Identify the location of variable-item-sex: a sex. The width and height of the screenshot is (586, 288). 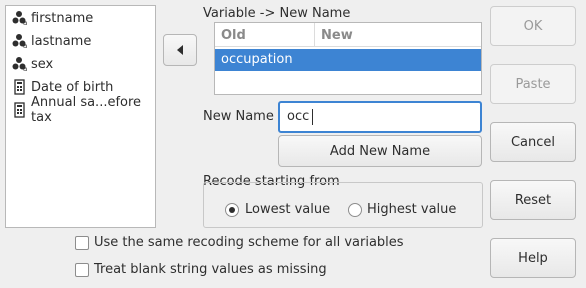
(32, 64).